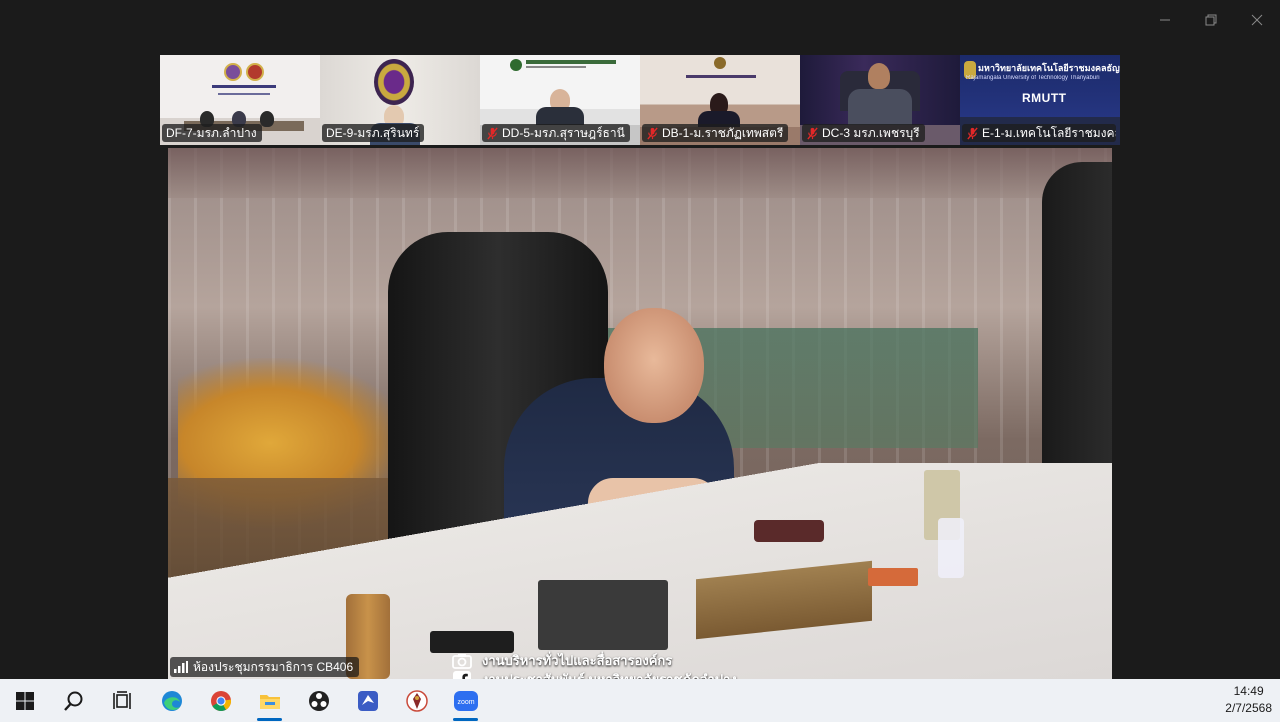 The width and height of the screenshot is (1280, 722). I want to click on start-button, so click(24, 700).